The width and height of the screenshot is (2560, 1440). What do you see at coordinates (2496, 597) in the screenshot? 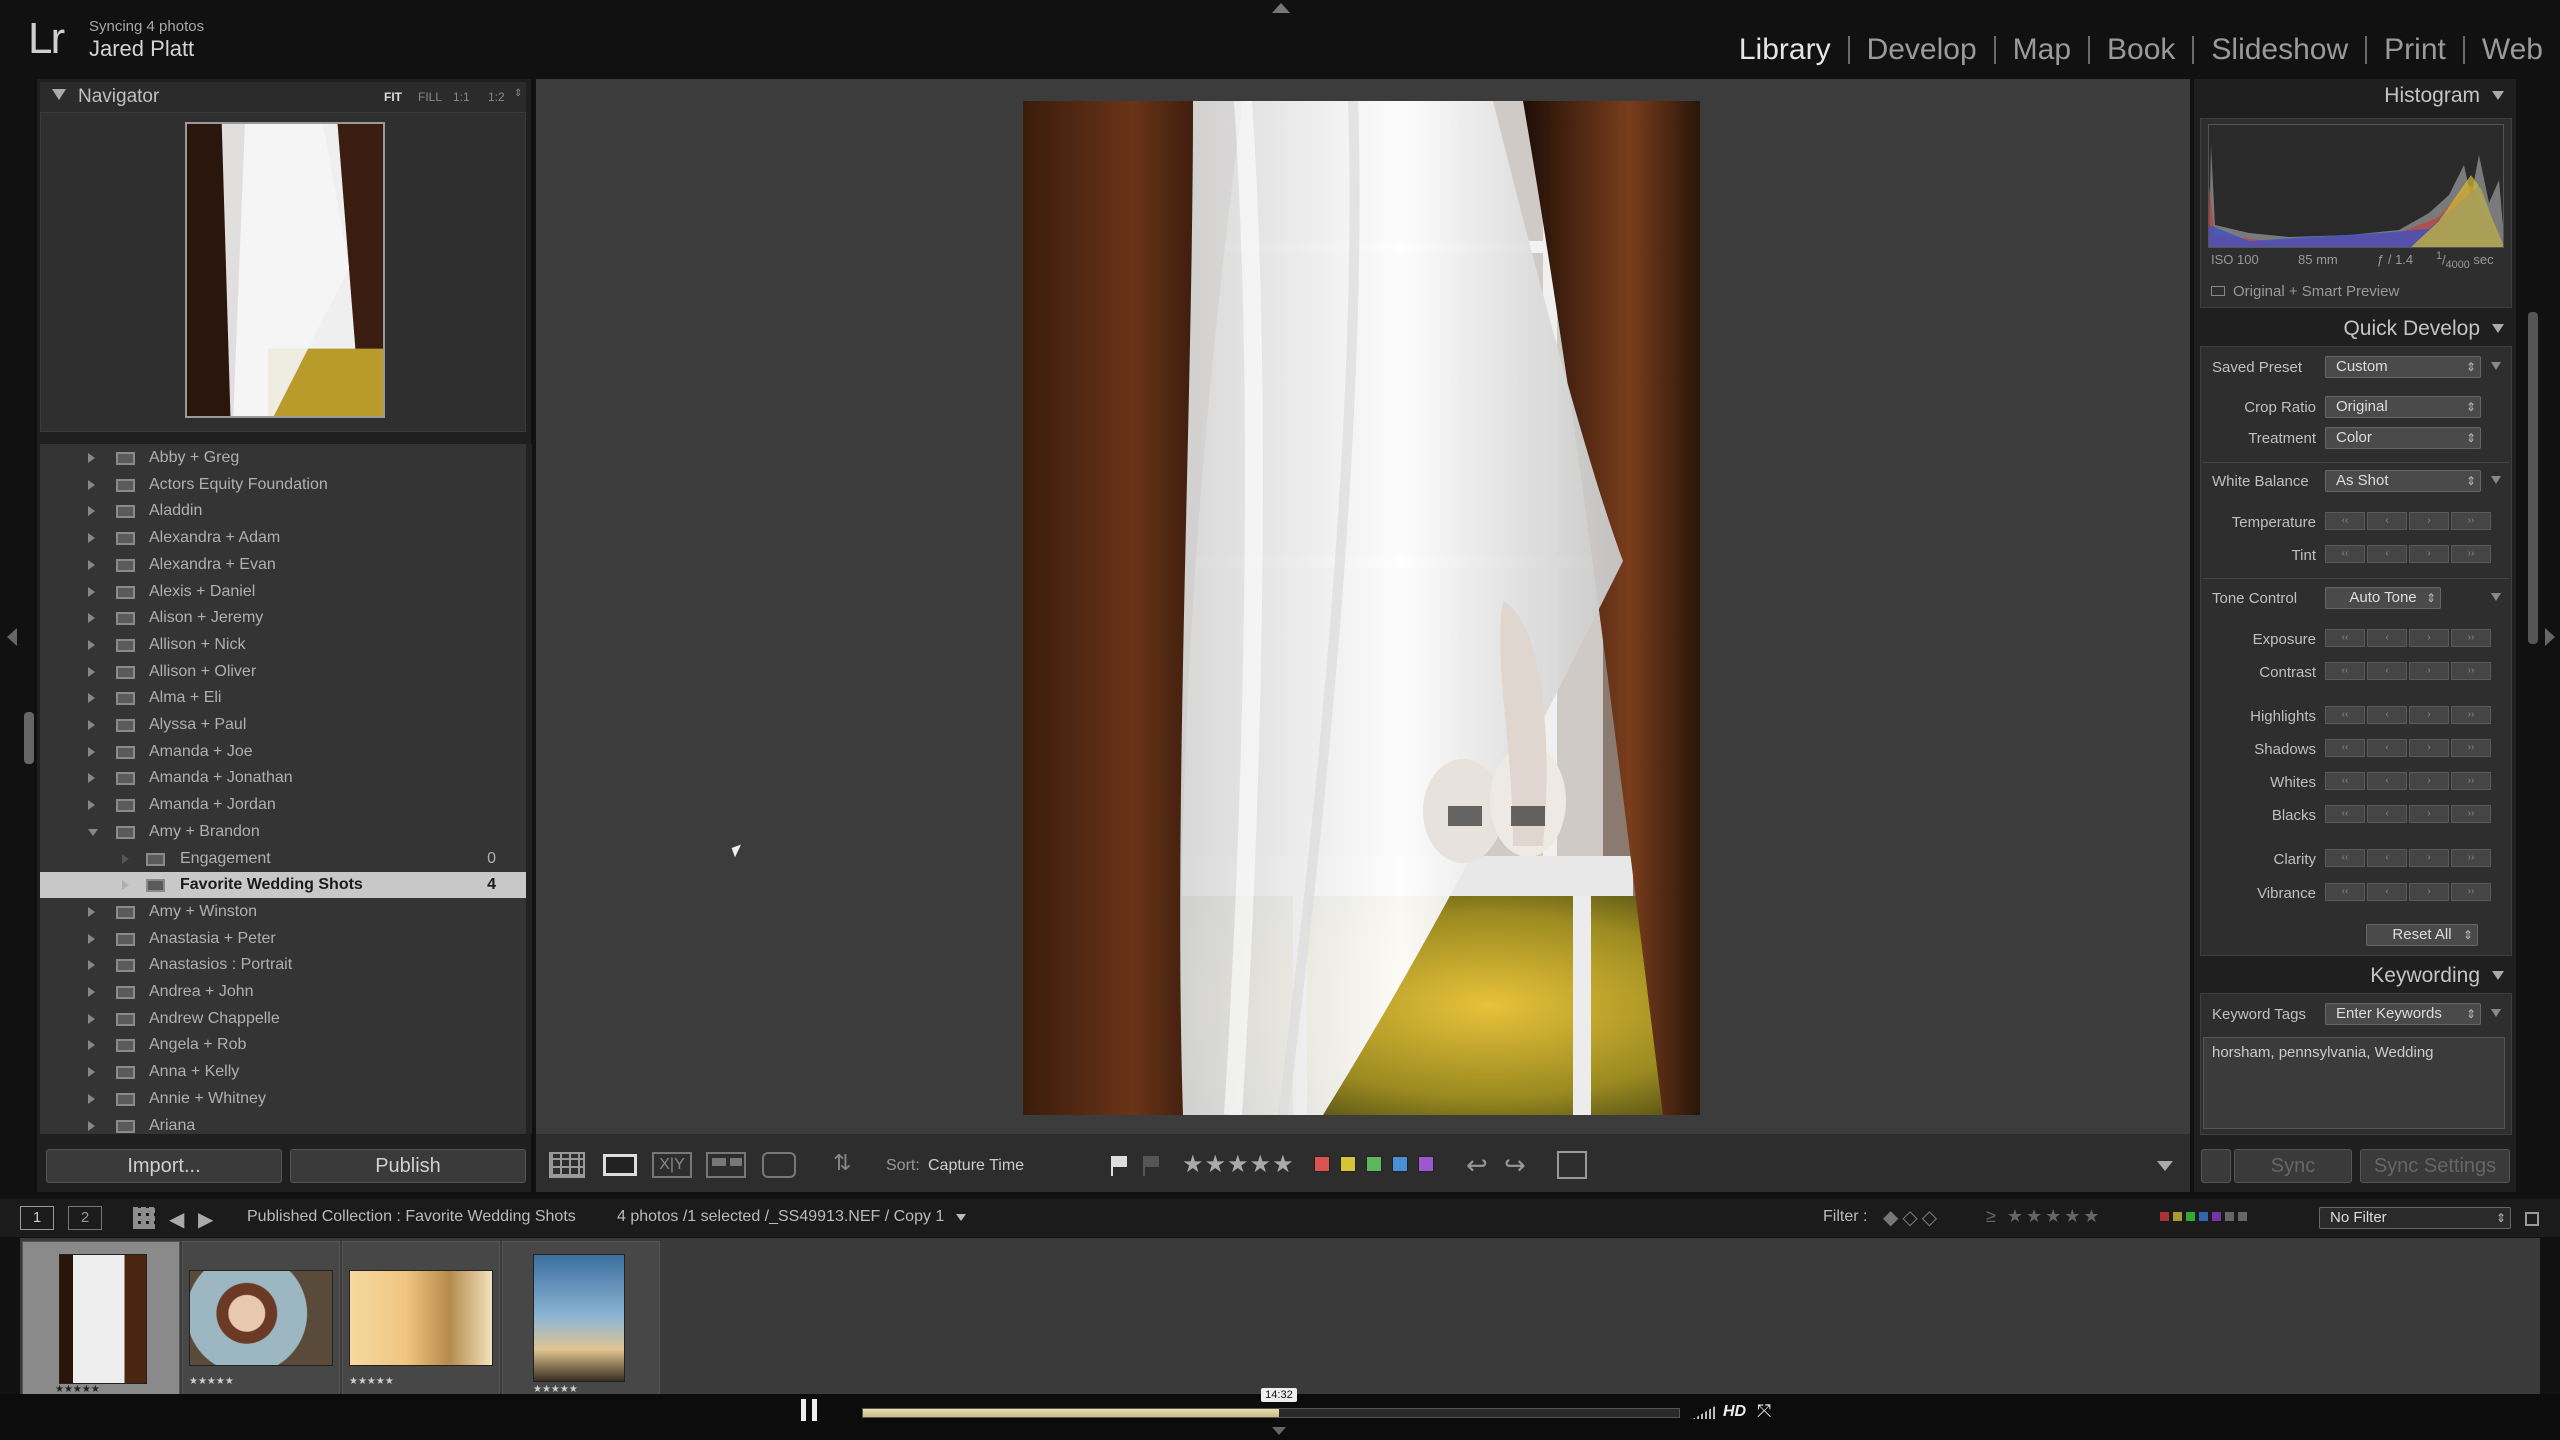
I see `tone-control-expand-icon` at bounding box center [2496, 597].